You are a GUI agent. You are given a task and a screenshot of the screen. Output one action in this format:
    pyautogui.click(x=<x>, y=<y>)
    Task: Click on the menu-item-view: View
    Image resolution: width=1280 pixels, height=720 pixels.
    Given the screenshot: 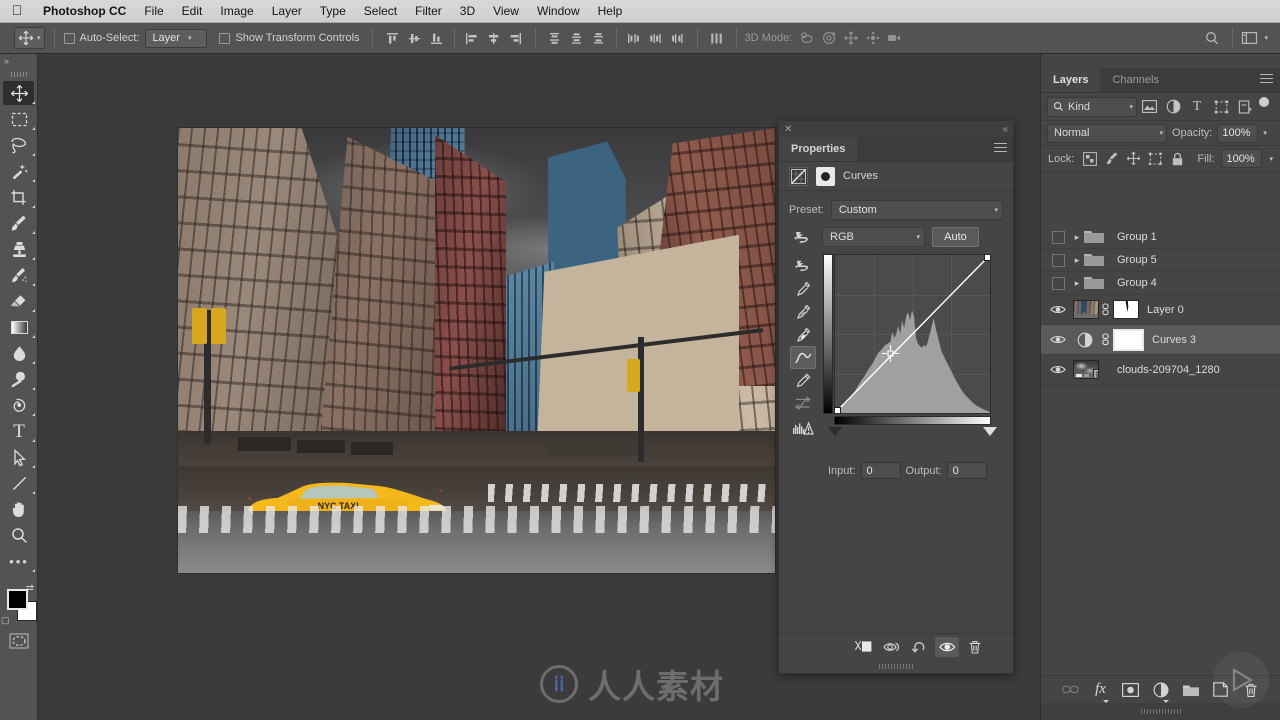 What is the action you would take?
    pyautogui.click(x=506, y=11)
    